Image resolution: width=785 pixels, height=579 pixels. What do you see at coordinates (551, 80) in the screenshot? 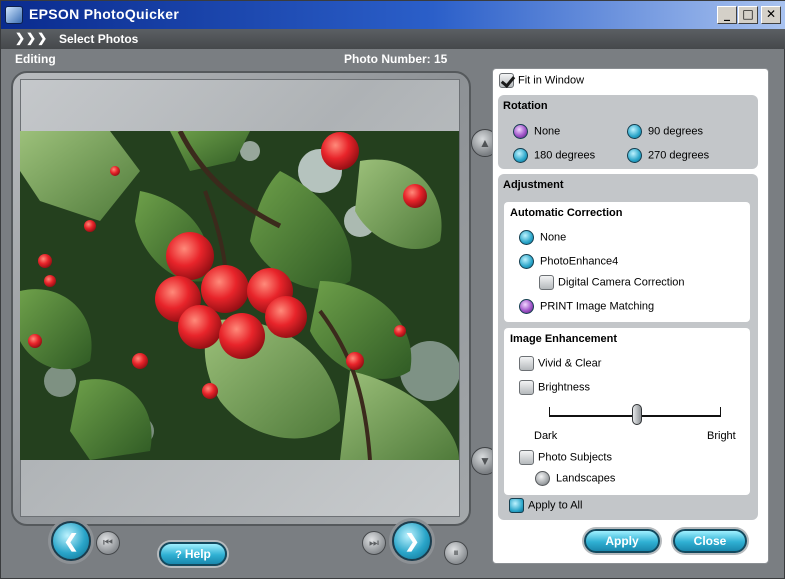
I see `fit-in-window-label: Fit in Window` at bounding box center [551, 80].